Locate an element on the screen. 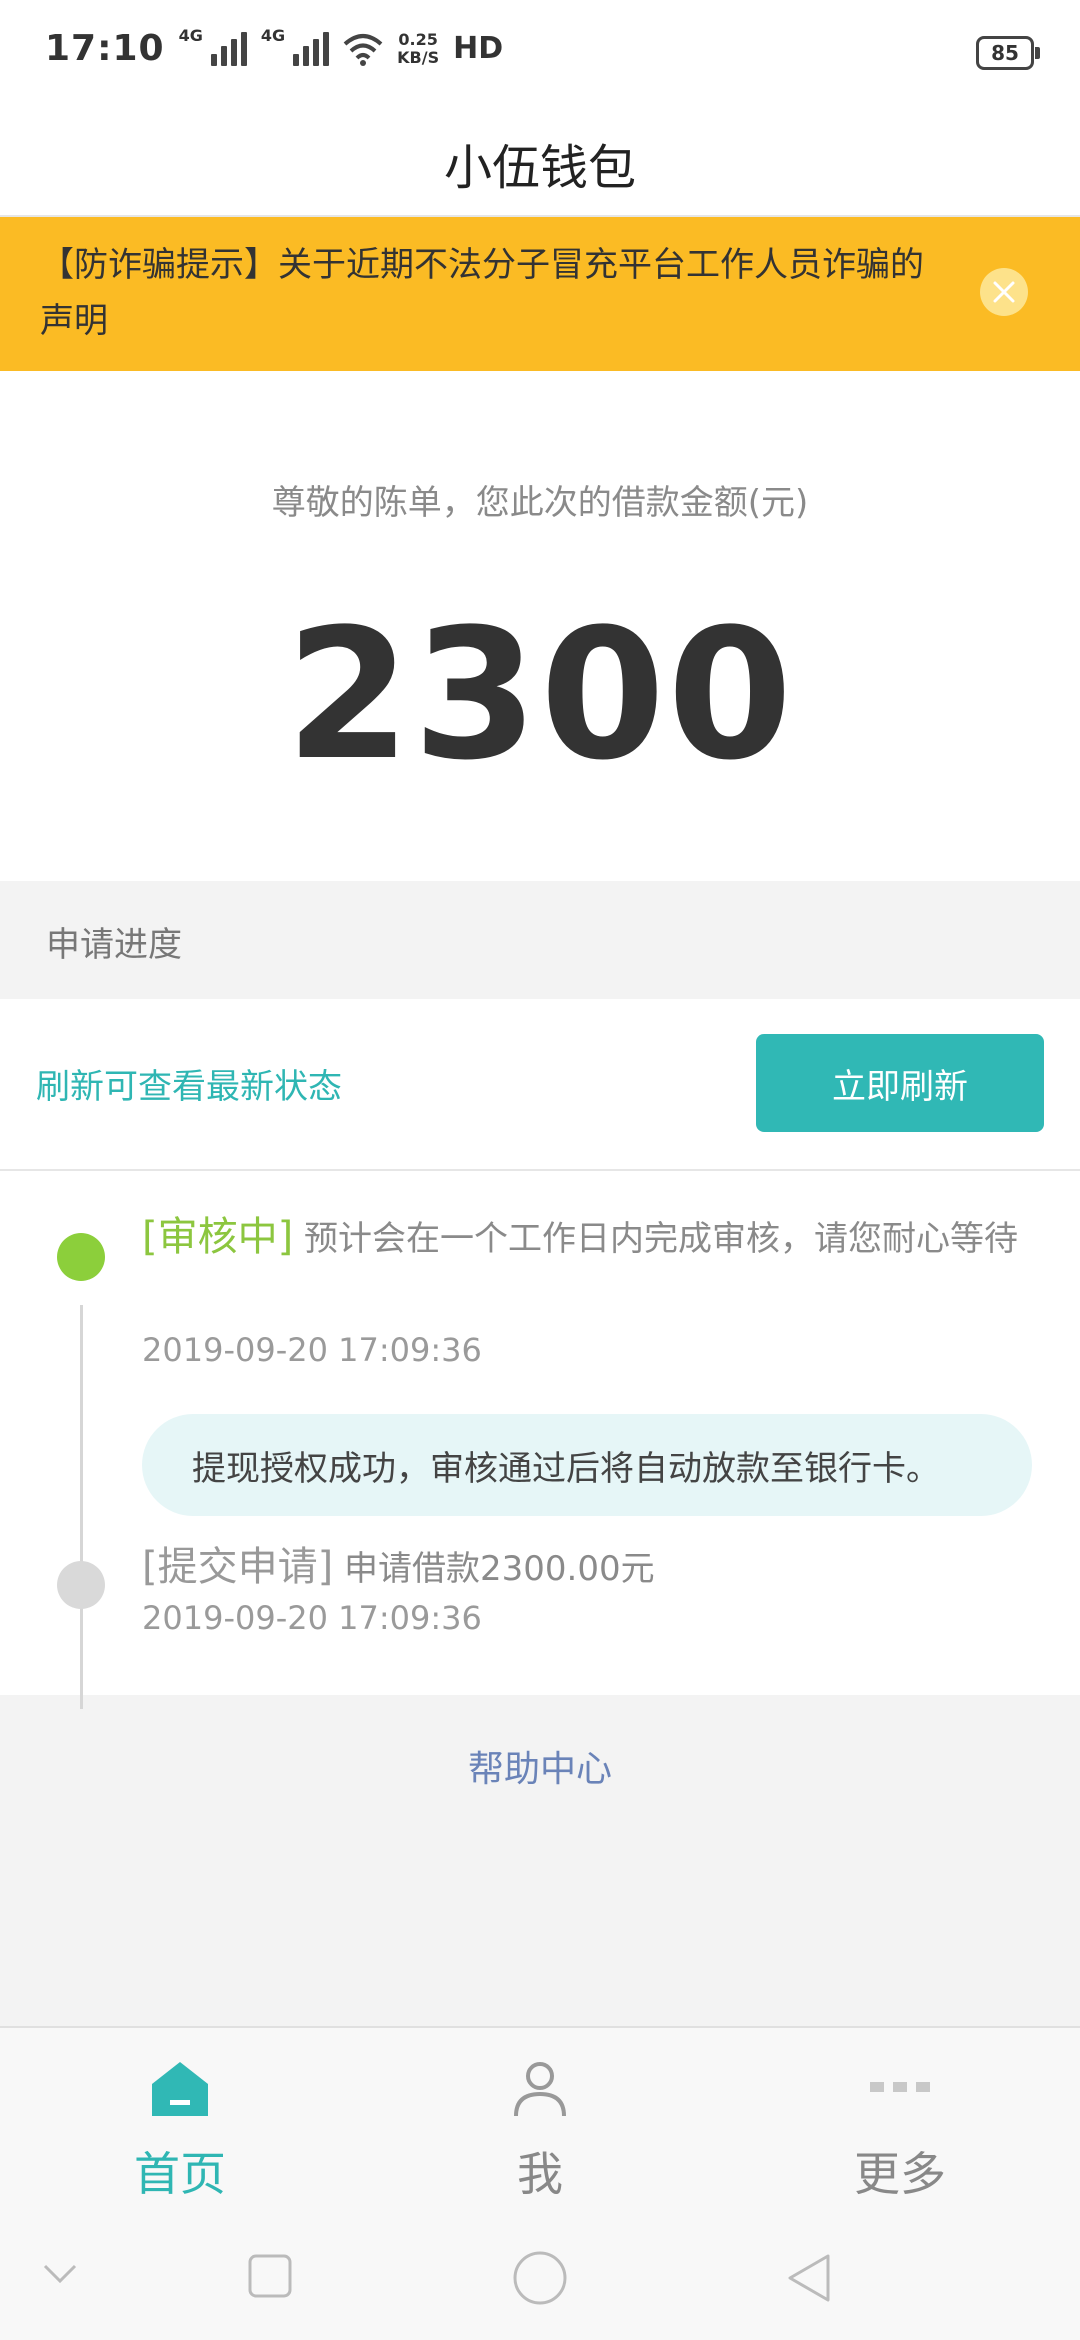 The width and height of the screenshot is (1080, 2340). status-time: 17:10 is located at coordinates (105, 48).